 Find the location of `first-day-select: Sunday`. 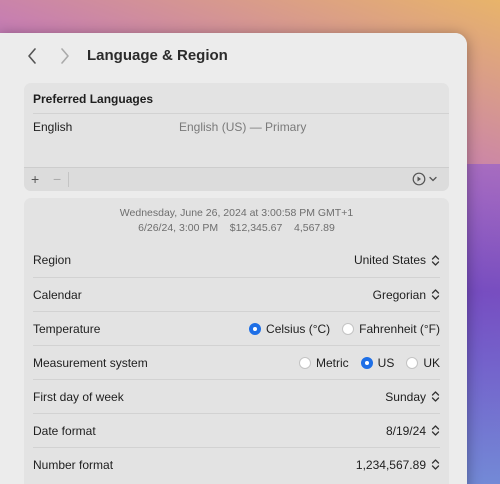

first-day-select: Sunday is located at coordinates (412, 397).